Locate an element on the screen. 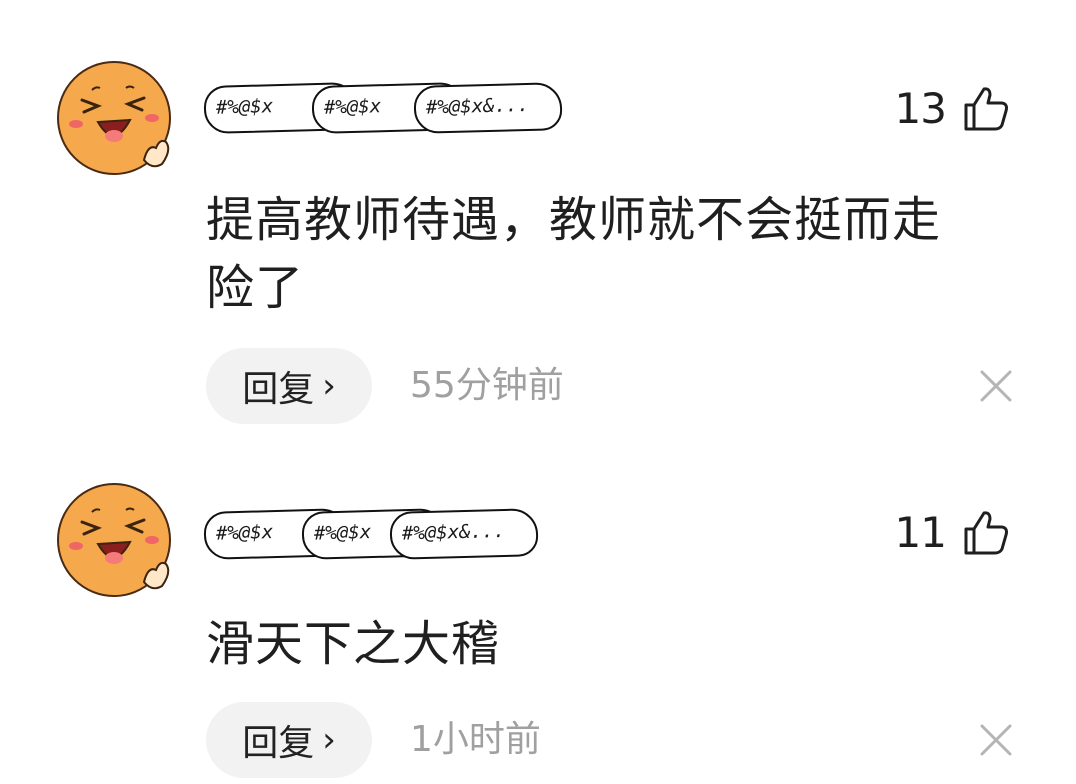 Image resolution: width=1076 pixels, height=784 pixels. comment-text: 滑天下之大稽 is located at coordinates (621, 644).